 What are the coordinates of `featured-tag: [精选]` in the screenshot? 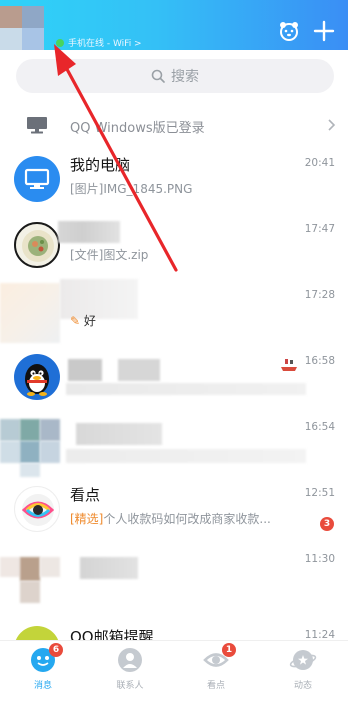 It's located at (87, 519).